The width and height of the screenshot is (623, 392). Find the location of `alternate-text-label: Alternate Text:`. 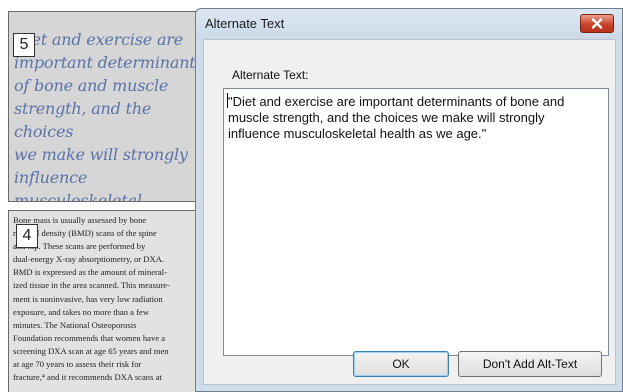

alternate-text-label: Alternate Text: is located at coordinates (270, 75).